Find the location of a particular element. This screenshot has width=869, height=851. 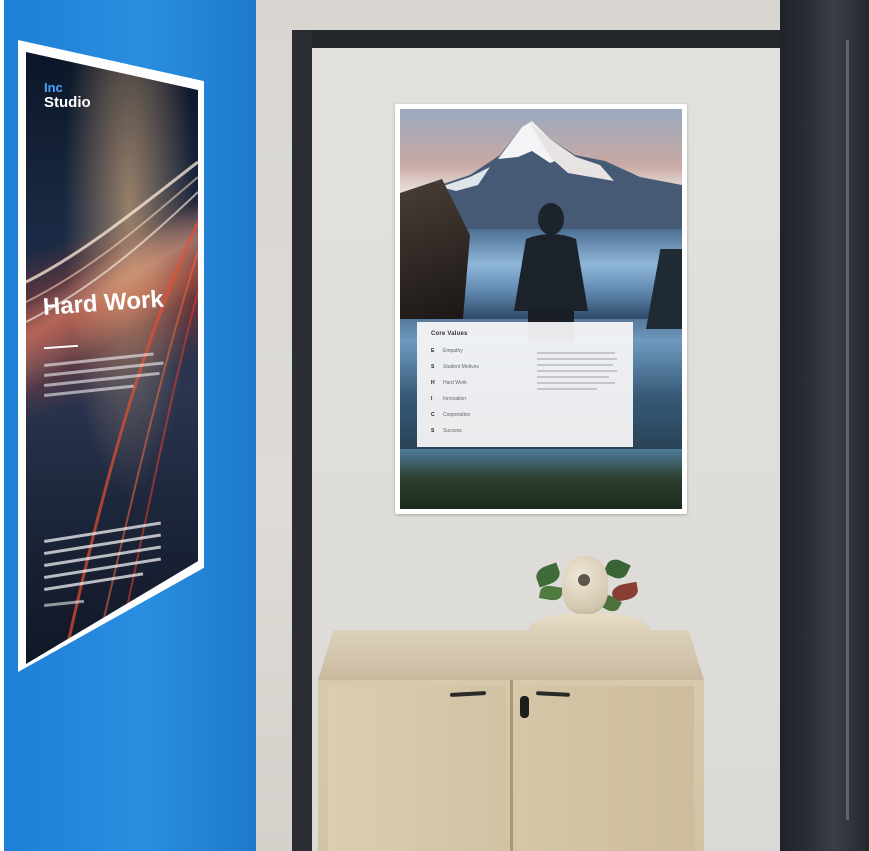

panel-title: Core Values is located at coordinates (449, 334).